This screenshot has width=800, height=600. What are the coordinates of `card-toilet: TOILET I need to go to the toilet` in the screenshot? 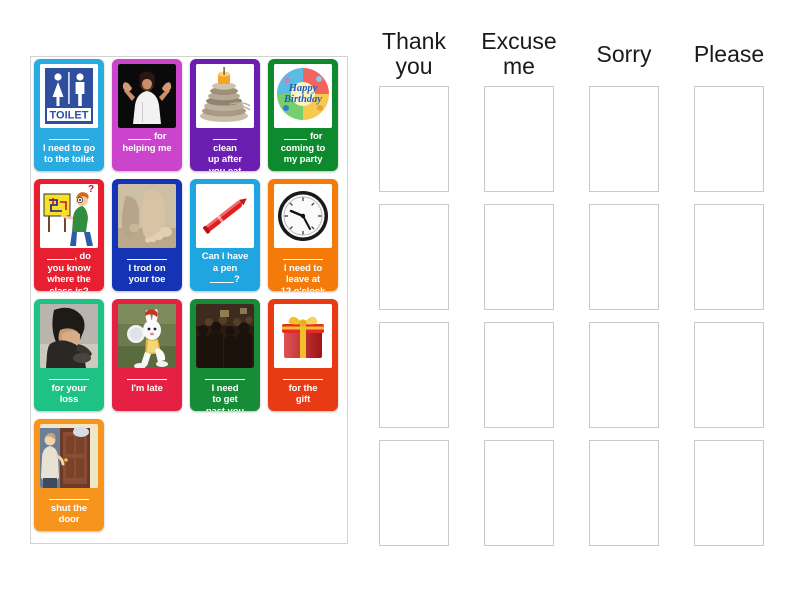 It's located at (69, 115).